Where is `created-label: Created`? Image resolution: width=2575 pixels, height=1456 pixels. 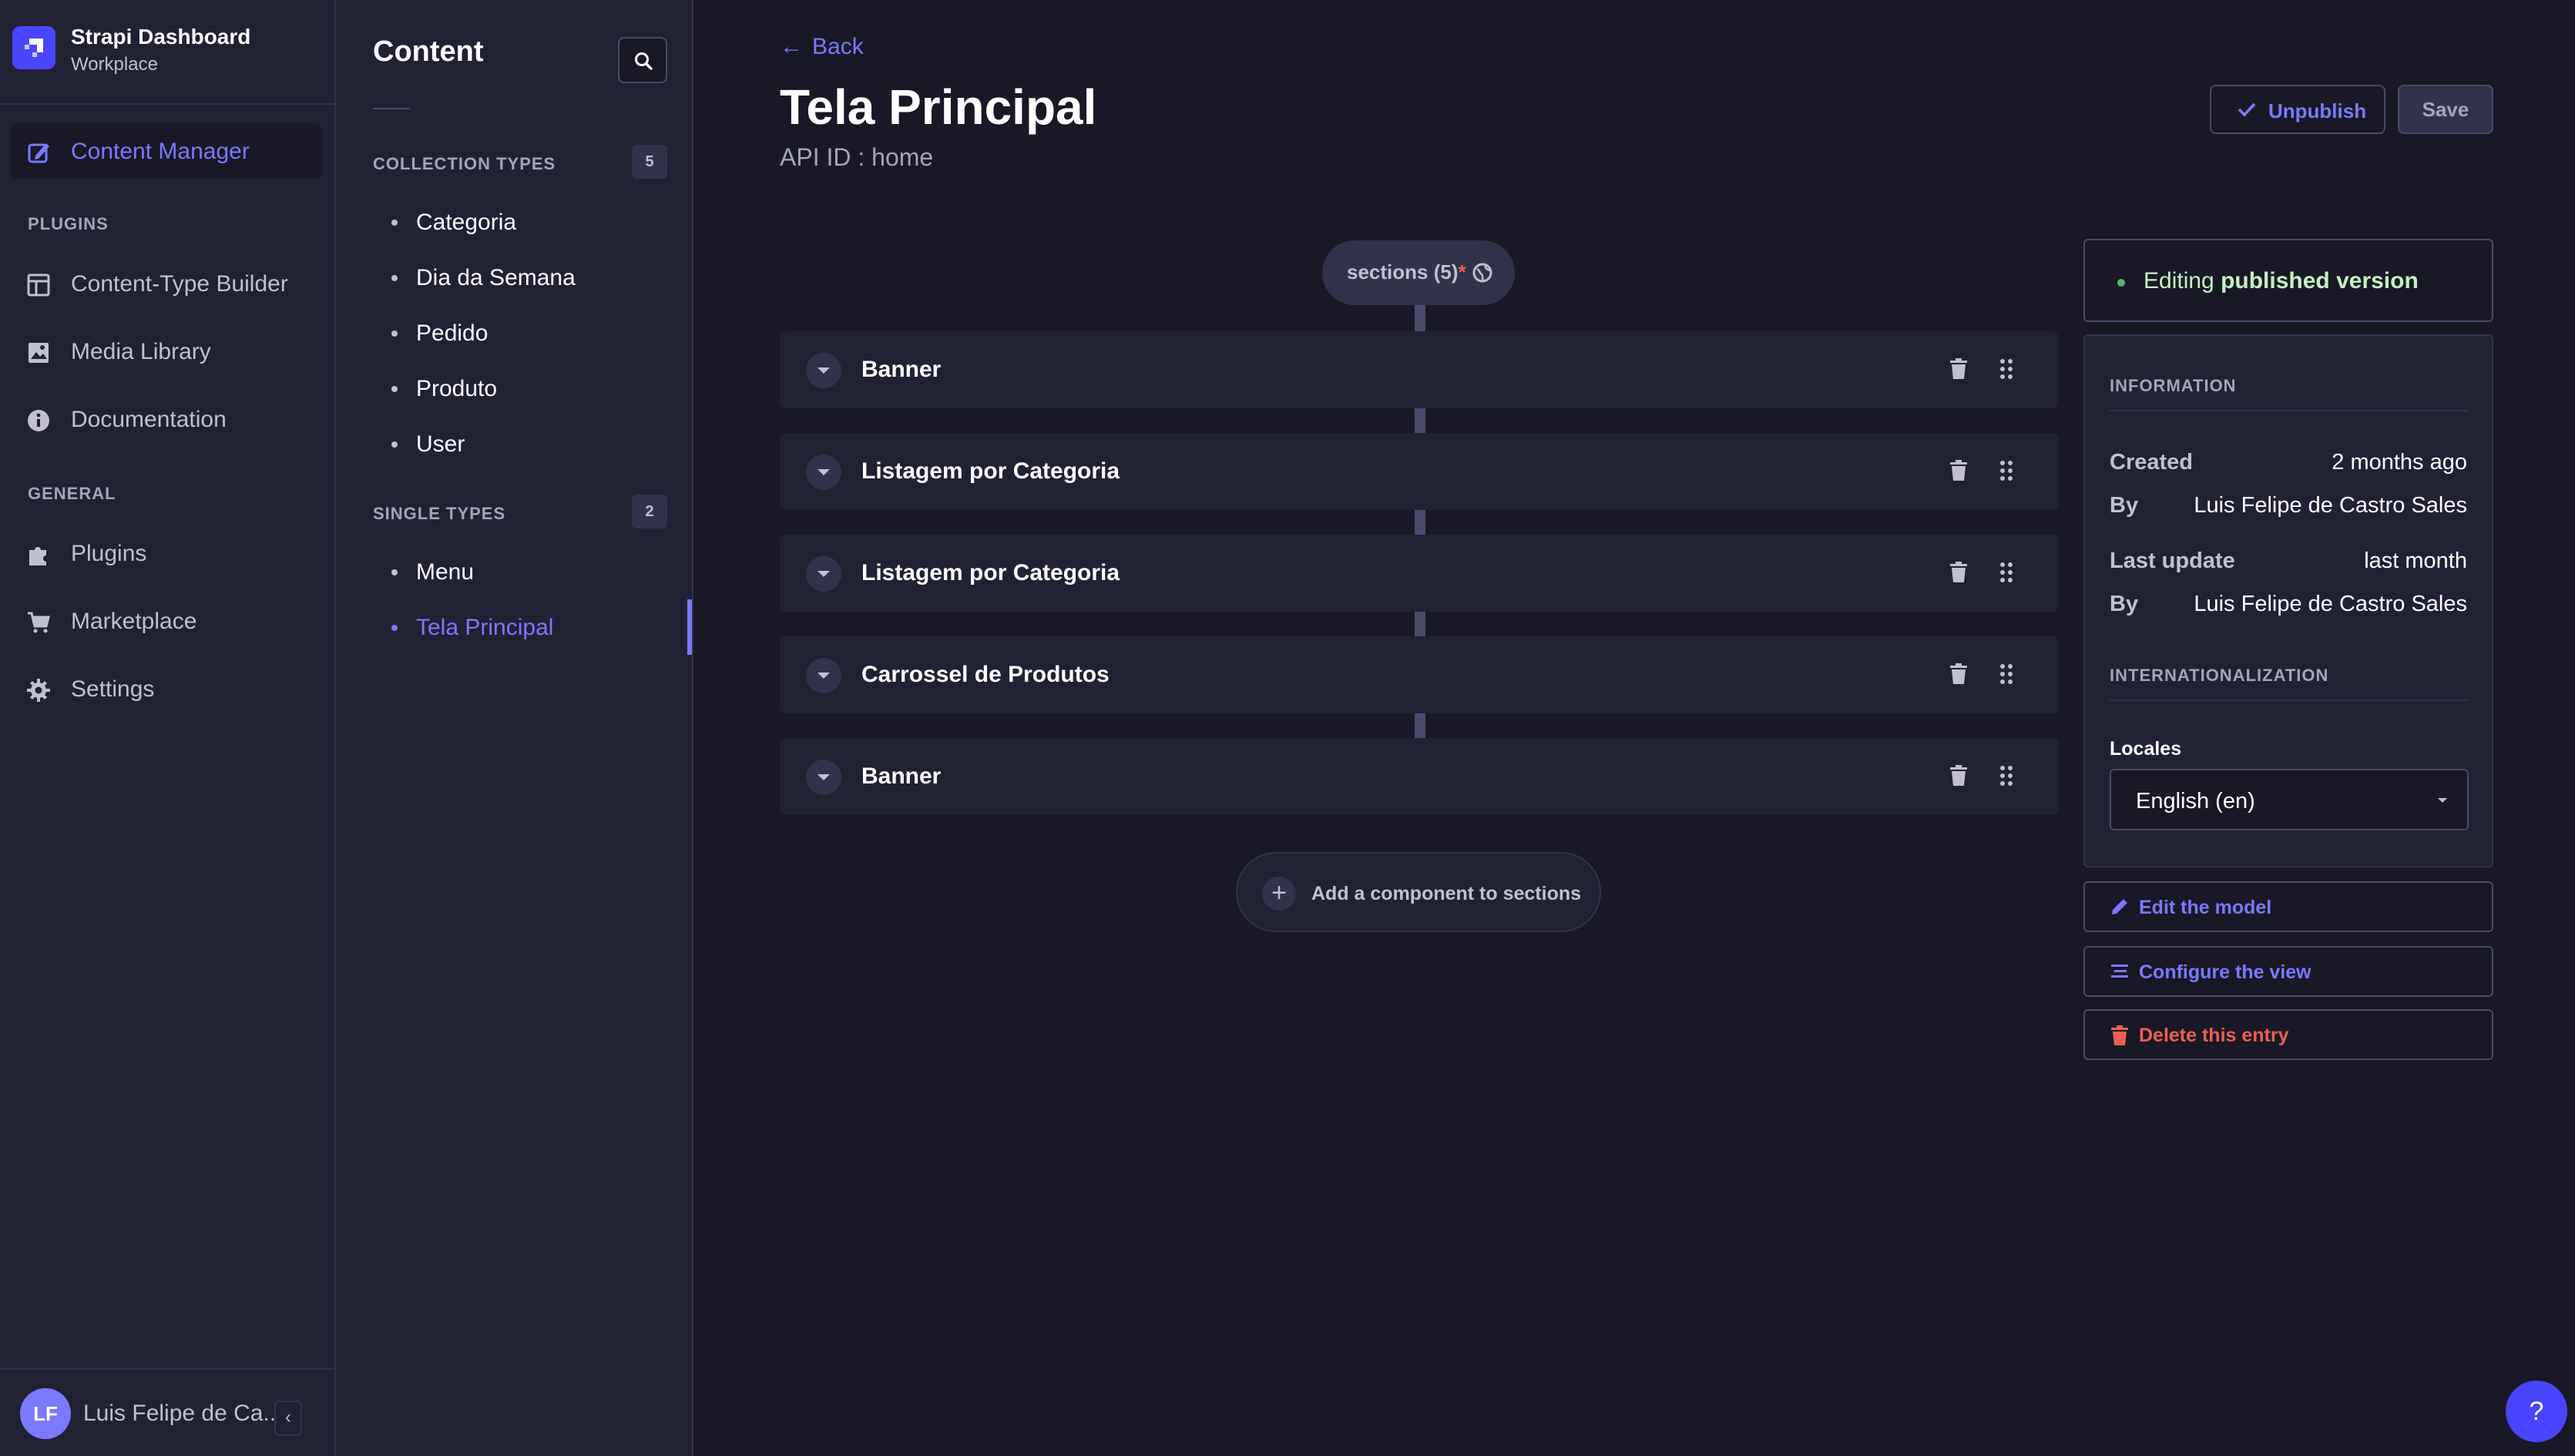 created-label: Created is located at coordinates (2151, 462).